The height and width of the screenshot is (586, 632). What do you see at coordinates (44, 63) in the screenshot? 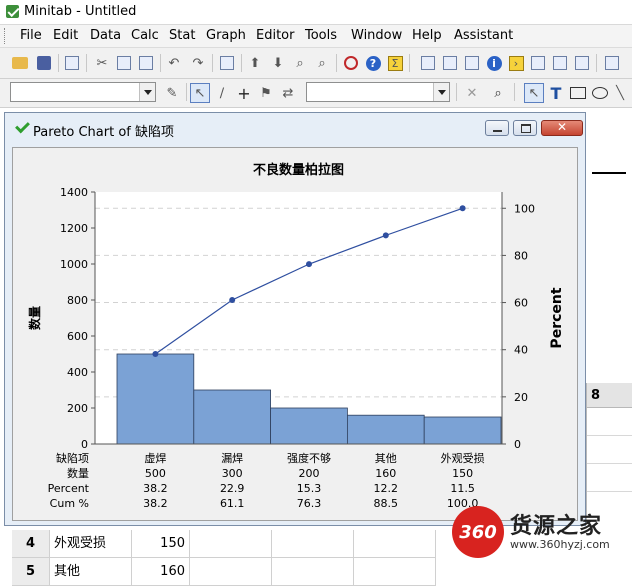
I see `save-icon` at bounding box center [44, 63].